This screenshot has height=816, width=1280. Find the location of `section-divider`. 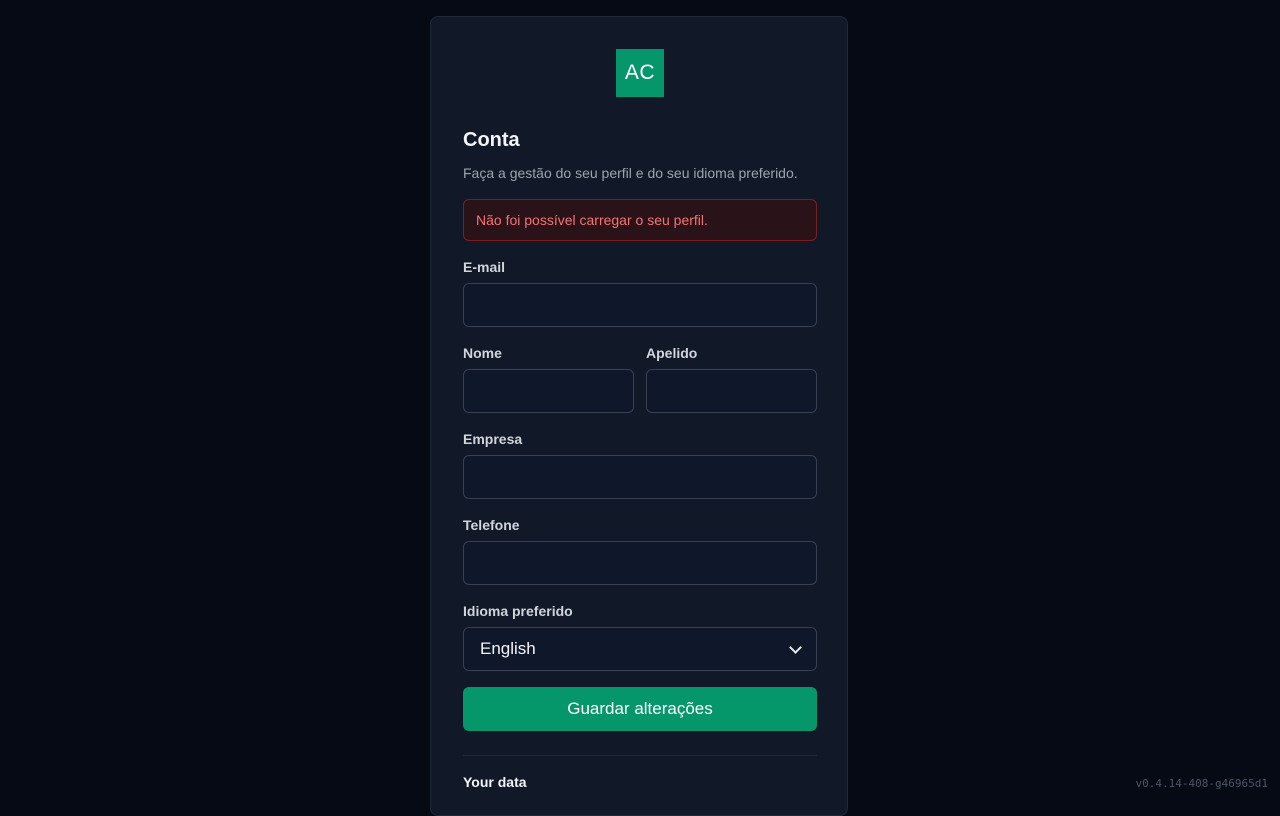

section-divider is located at coordinates (640, 755).